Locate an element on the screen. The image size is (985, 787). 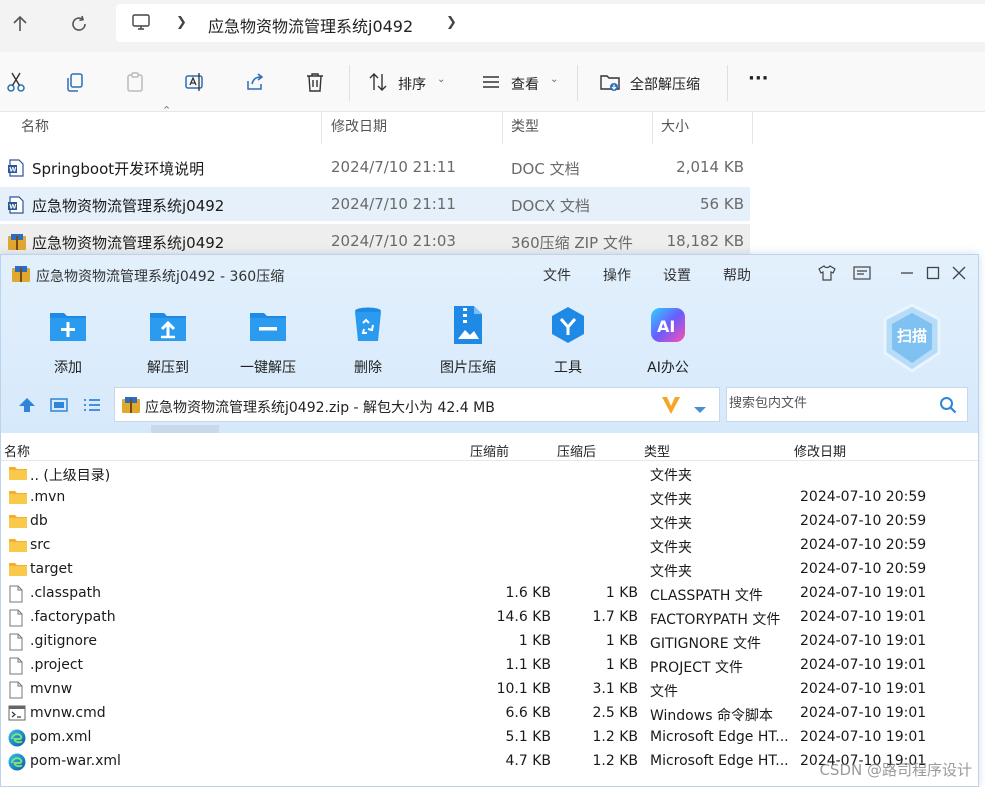
row-name: mvnw is located at coordinates (51, 689).